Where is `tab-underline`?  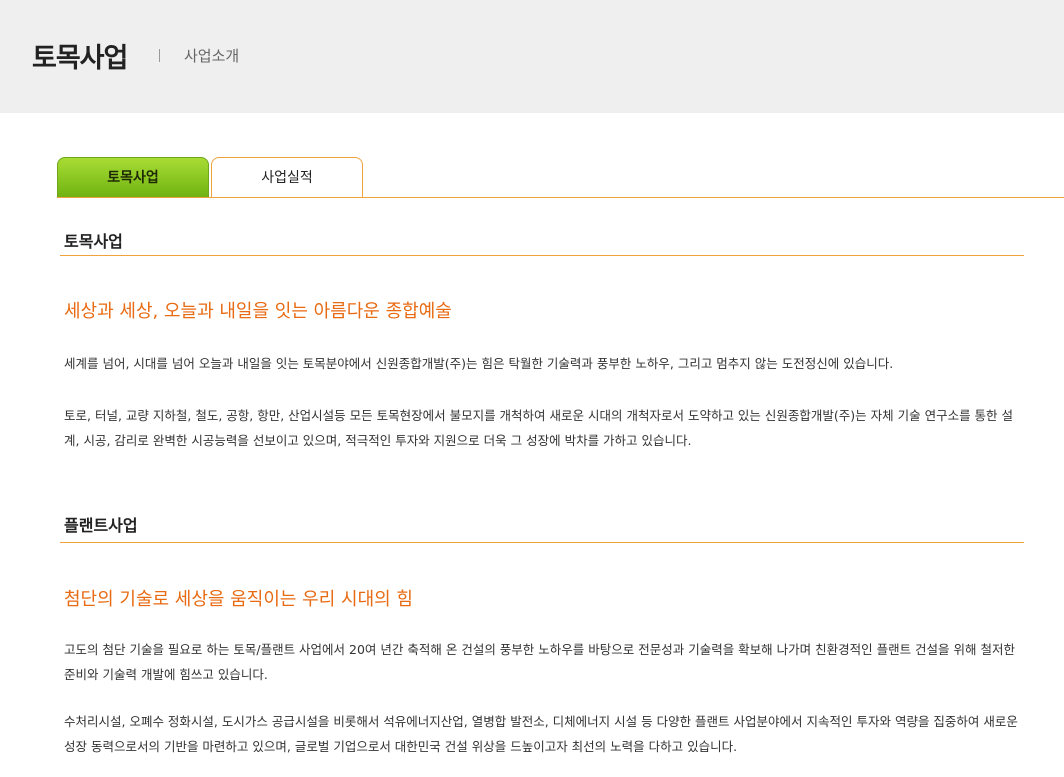
tab-underline is located at coordinates (560, 197).